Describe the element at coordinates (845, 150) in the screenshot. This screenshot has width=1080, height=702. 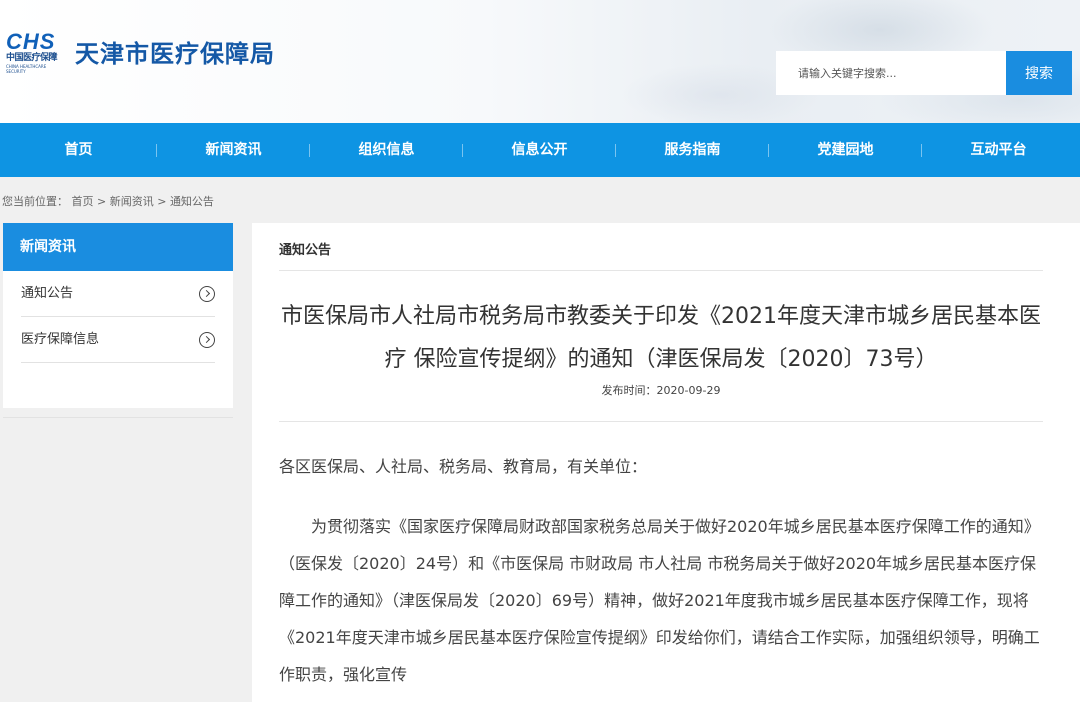
I see `nav-item-party-building: 党建园地` at that location.